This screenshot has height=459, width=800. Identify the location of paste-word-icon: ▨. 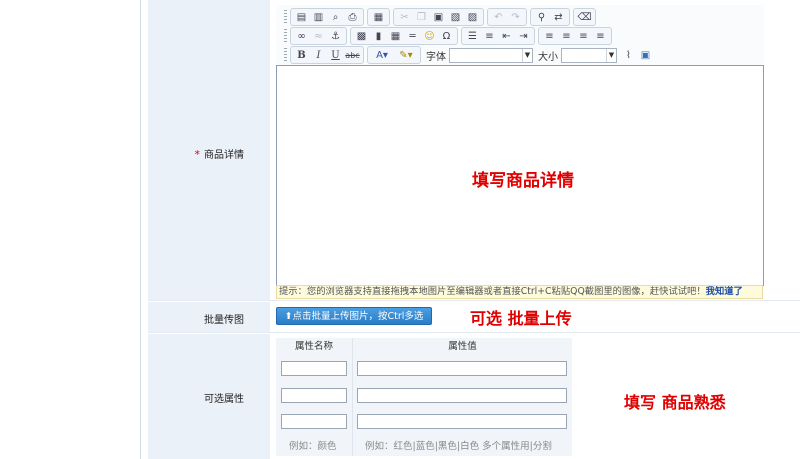
(472, 17).